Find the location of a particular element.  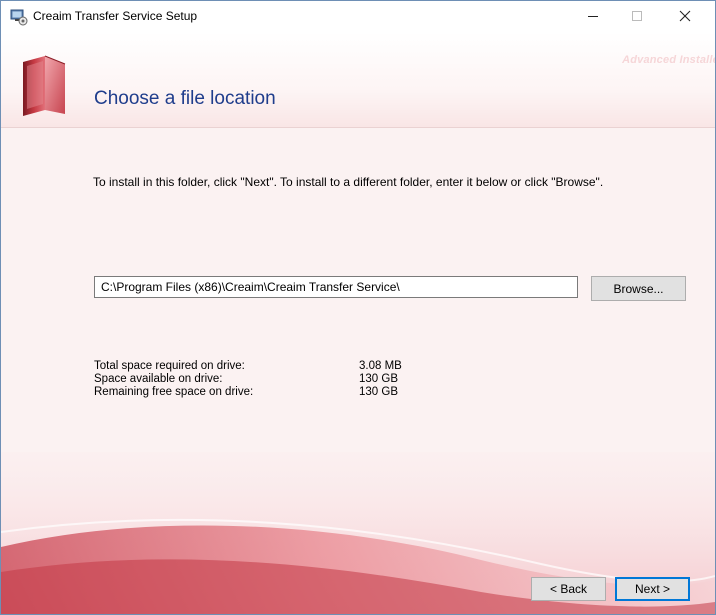

maximize-icon is located at coordinates (637, 16).